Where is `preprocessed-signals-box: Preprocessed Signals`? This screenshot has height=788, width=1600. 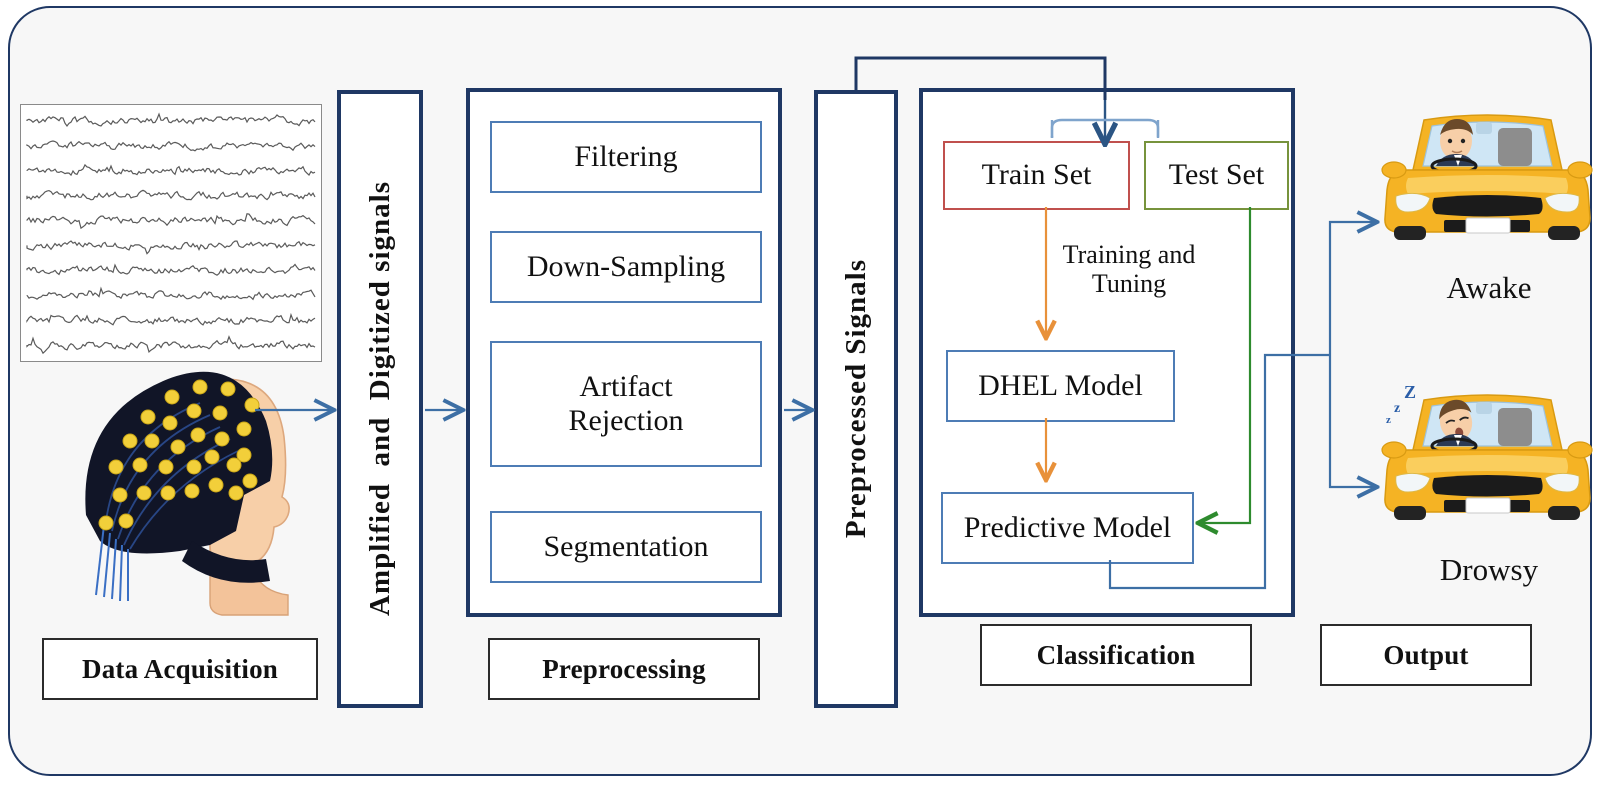 preprocessed-signals-box: Preprocessed Signals is located at coordinates (856, 399).